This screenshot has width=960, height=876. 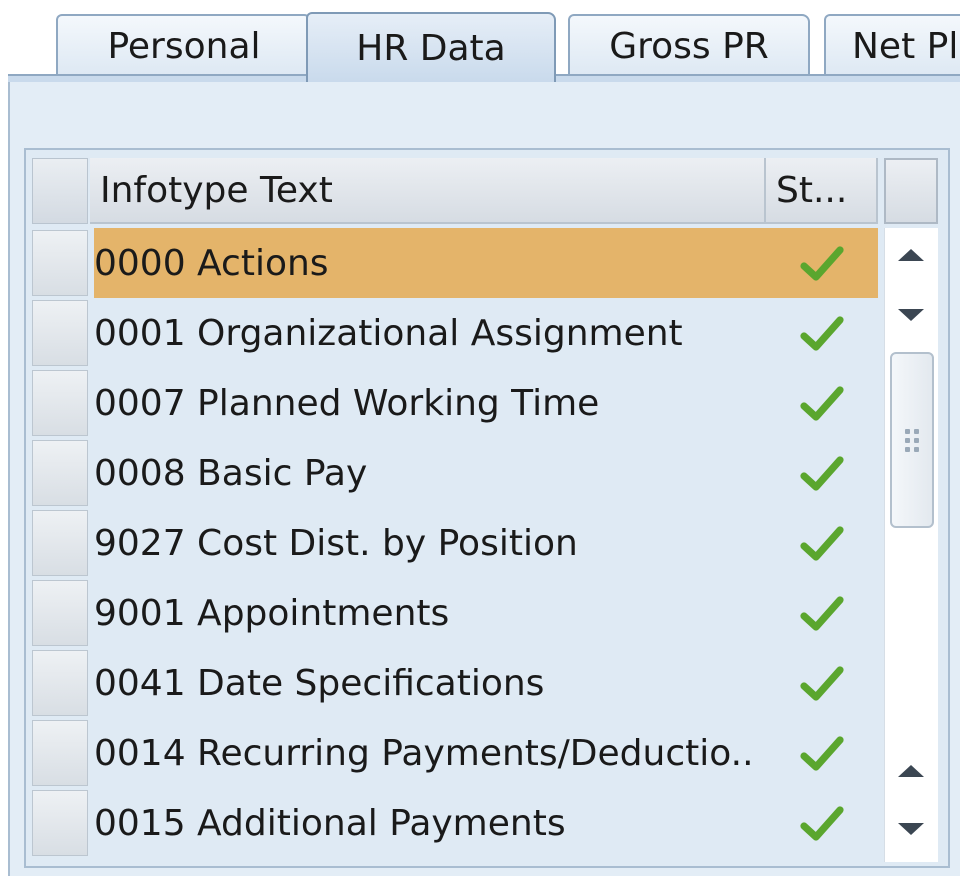 What do you see at coordinates (430, 263) in the screenshot?
I see `infotype-text-cell: 0000 Actions` at bounding box center [430, 263].